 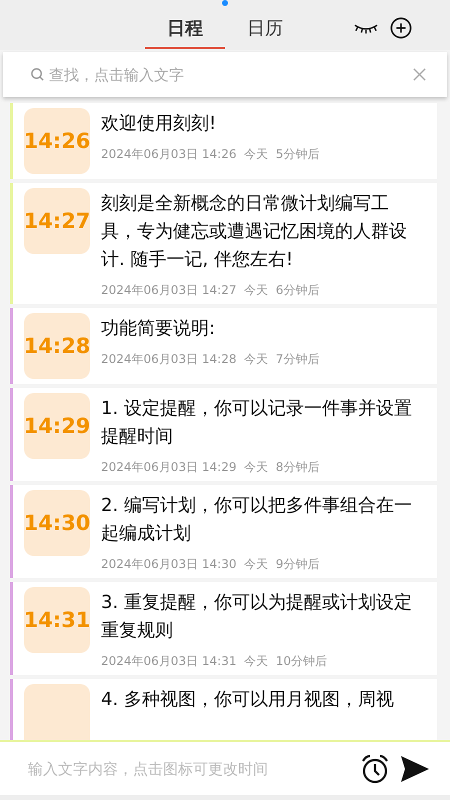 I want to click on reminder-text: 1. 设定提醒，你可以记录一件事并设置提醒时间, so click(x=257, y=423).